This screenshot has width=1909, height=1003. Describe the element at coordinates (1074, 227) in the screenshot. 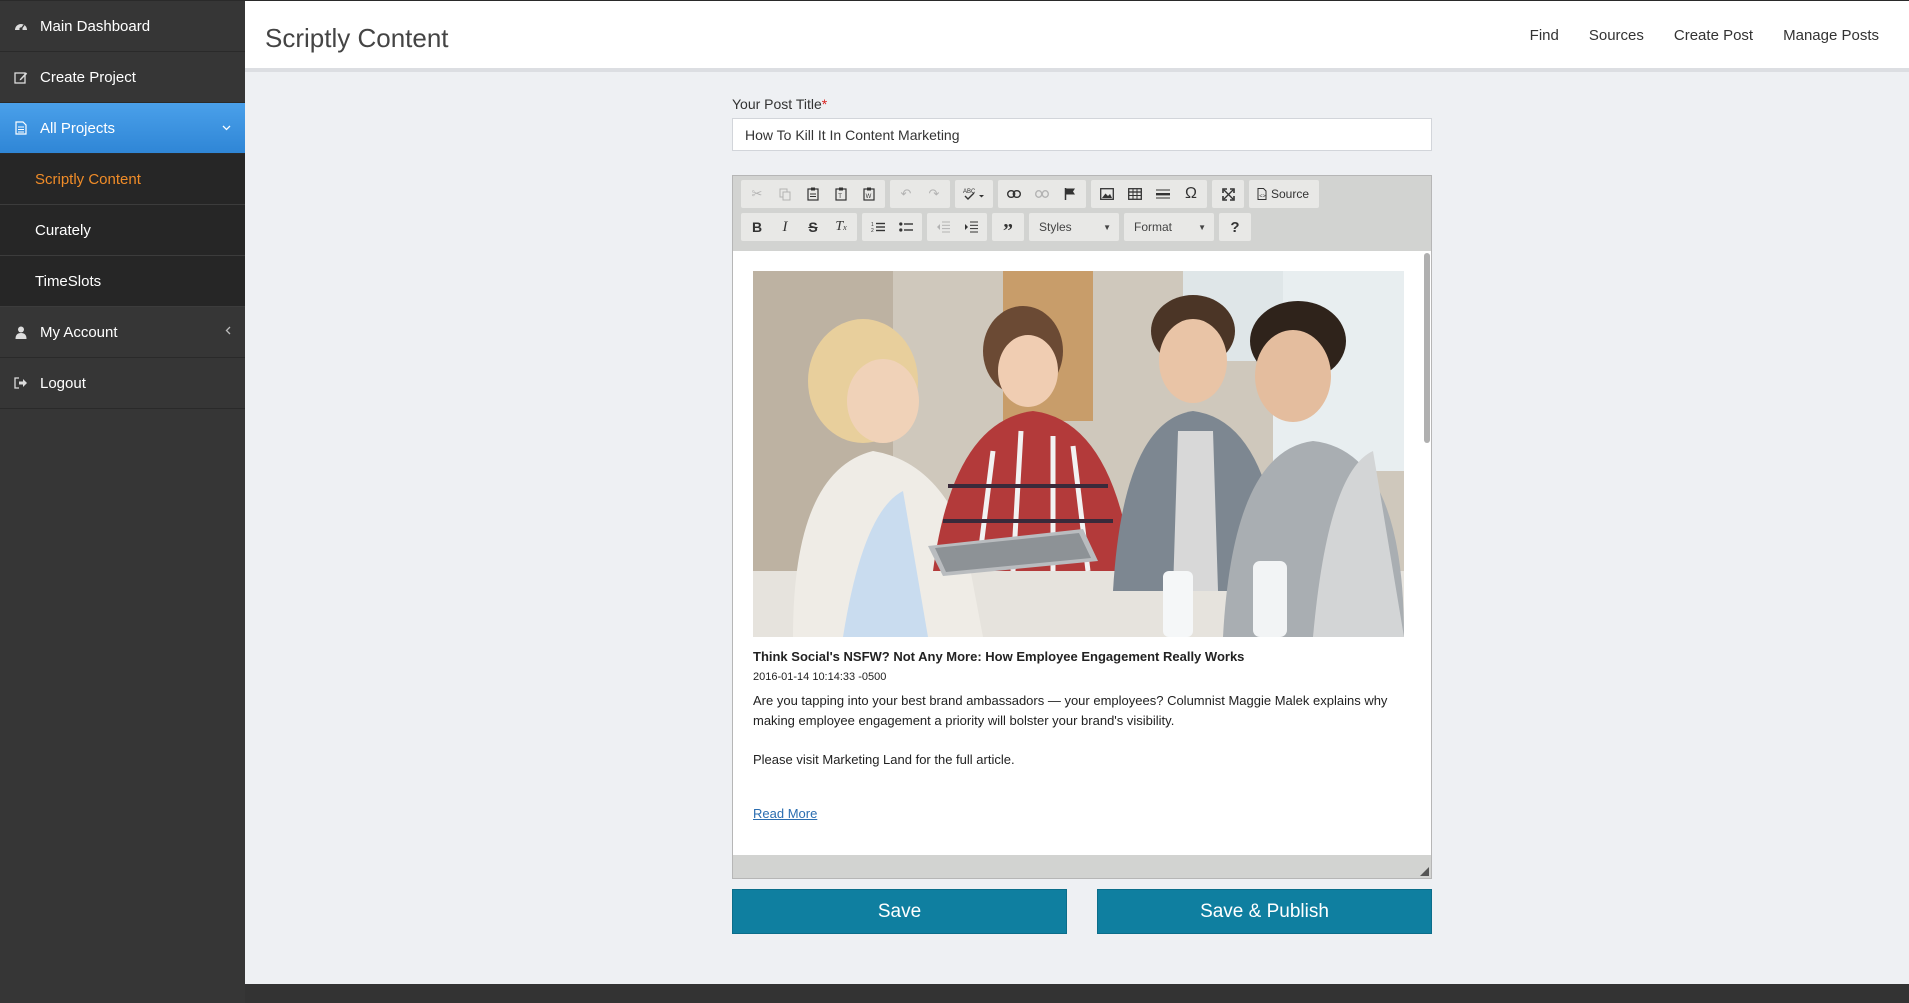

I see `styles-dropdown: Styles ▼` at that location.